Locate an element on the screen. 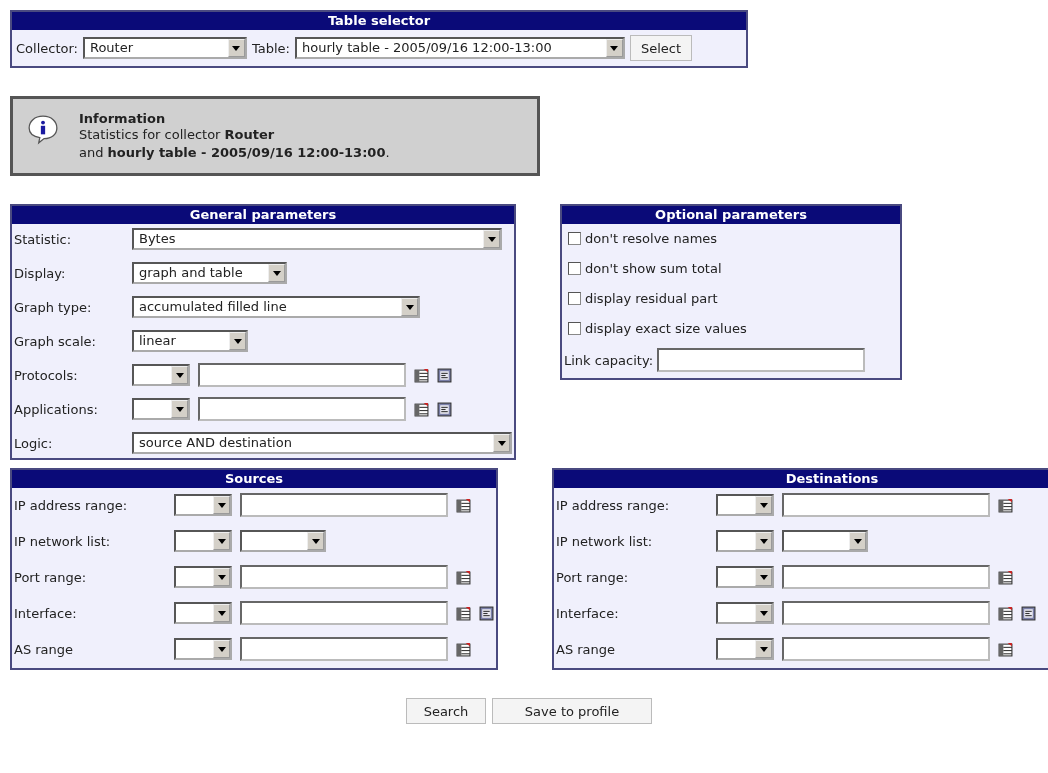 The image size is (1048, 773). field-label: Link capacity: is located at coordinates (609, 360).